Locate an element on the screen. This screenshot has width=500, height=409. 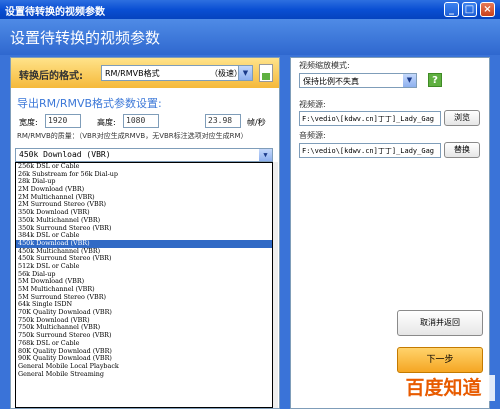
minimize-button: _ is located at coordinates (451, 9).